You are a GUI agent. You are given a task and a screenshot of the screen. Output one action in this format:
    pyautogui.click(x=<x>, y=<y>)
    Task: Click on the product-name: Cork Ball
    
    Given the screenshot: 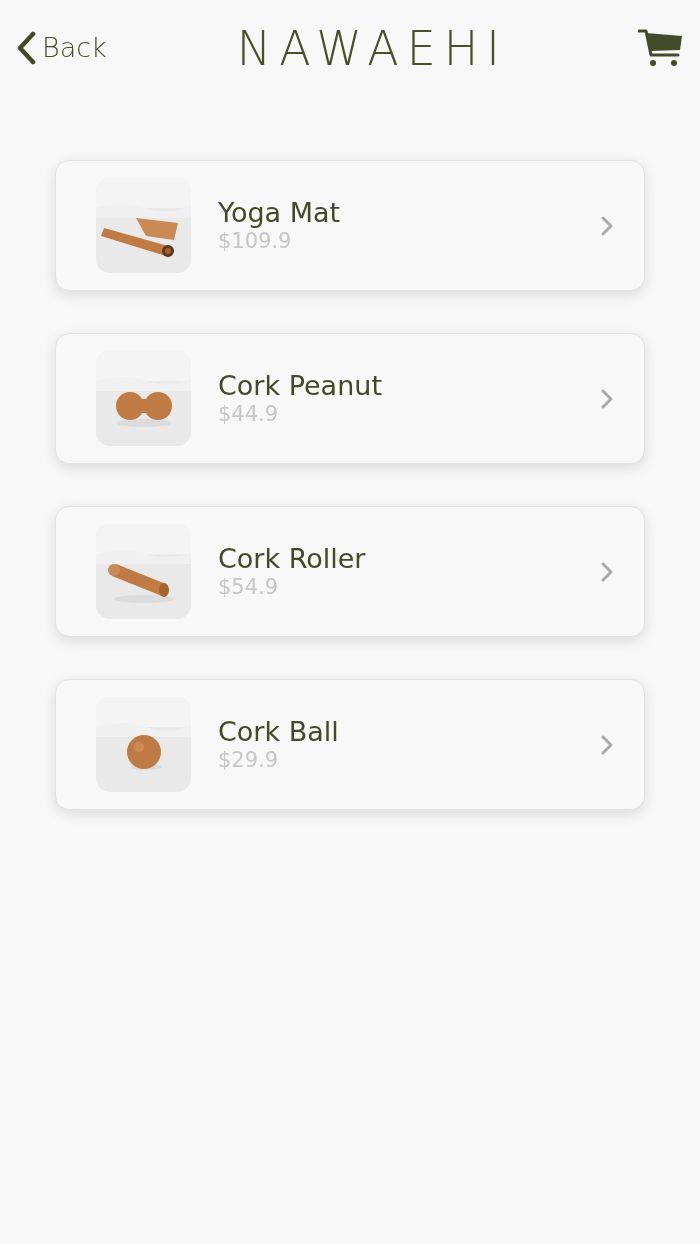 What is the action you would take?
    pyautogui.click(x=279, y=732)
    